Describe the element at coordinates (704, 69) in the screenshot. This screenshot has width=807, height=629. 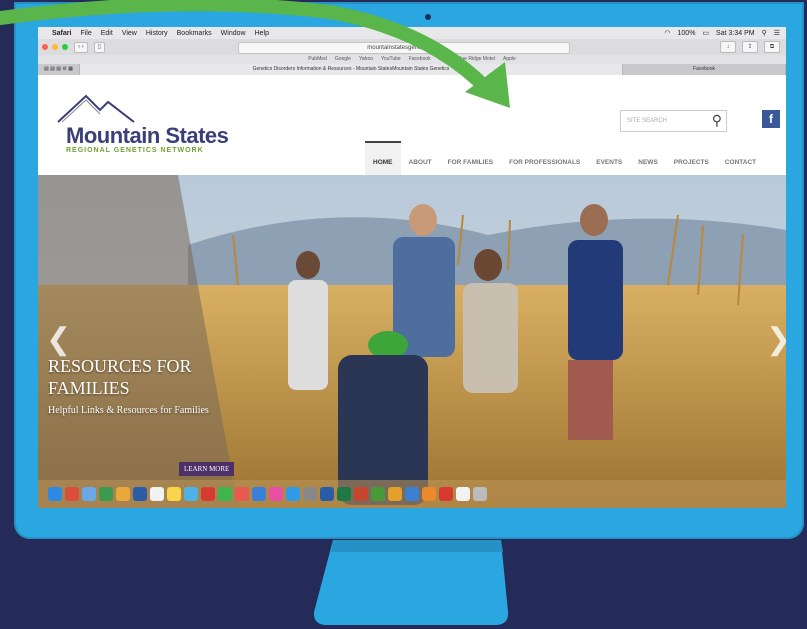
I see `tab-facebook: Facebook` at that location.